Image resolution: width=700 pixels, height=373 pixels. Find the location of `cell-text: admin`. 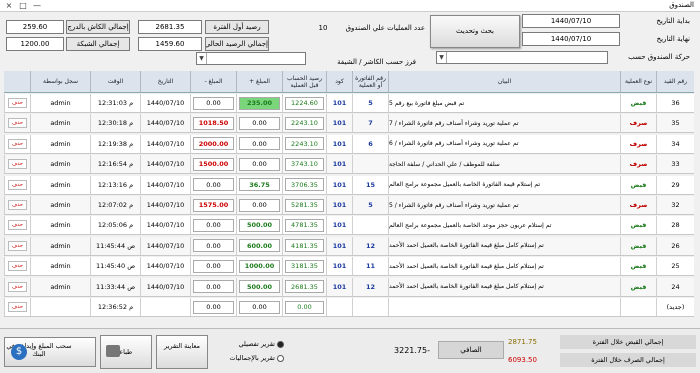

cell-text: admin is located at coordinates (60, 286).